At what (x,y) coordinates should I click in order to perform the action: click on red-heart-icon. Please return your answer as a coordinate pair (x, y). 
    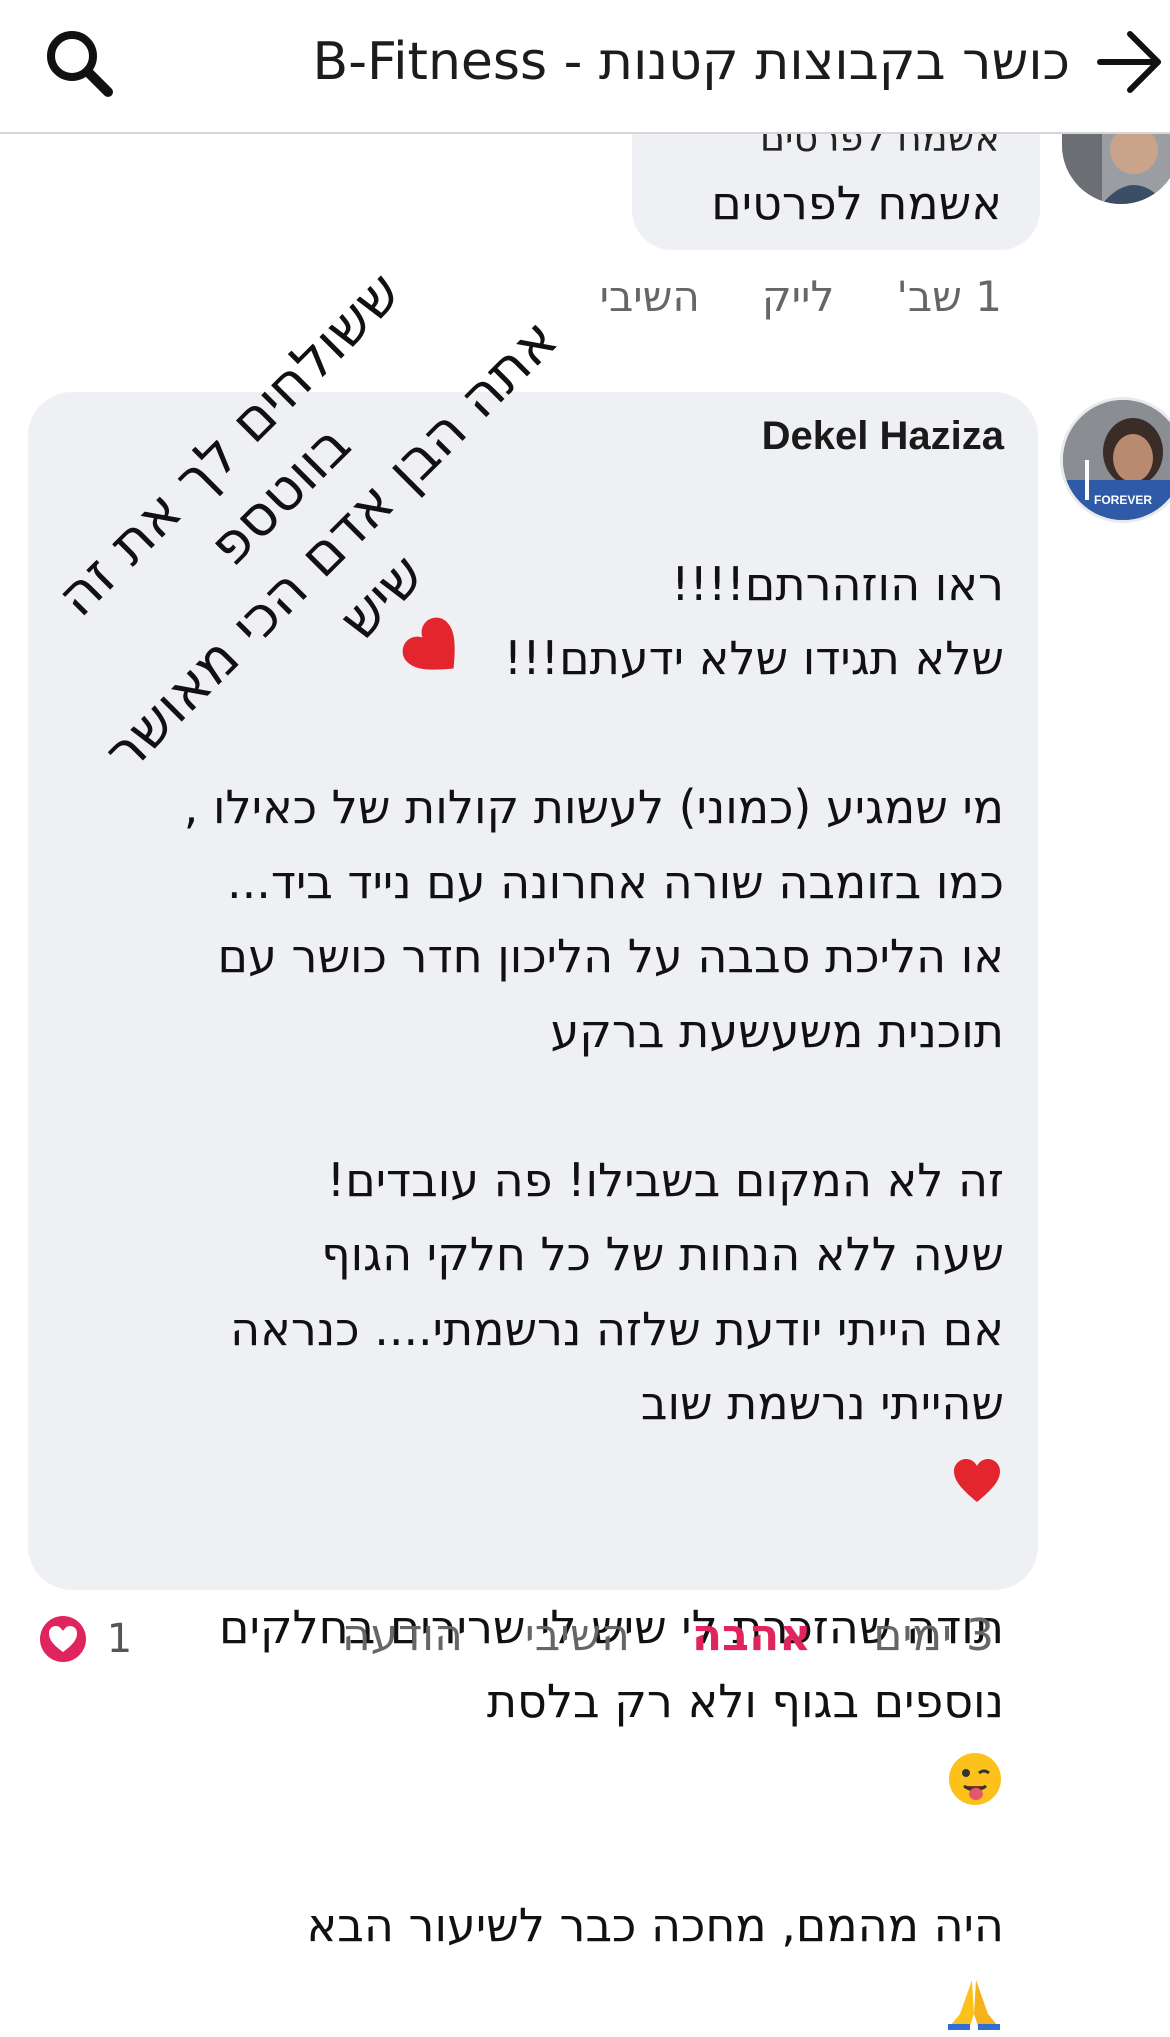
    Looking at the image, I should click on (977, 1480).